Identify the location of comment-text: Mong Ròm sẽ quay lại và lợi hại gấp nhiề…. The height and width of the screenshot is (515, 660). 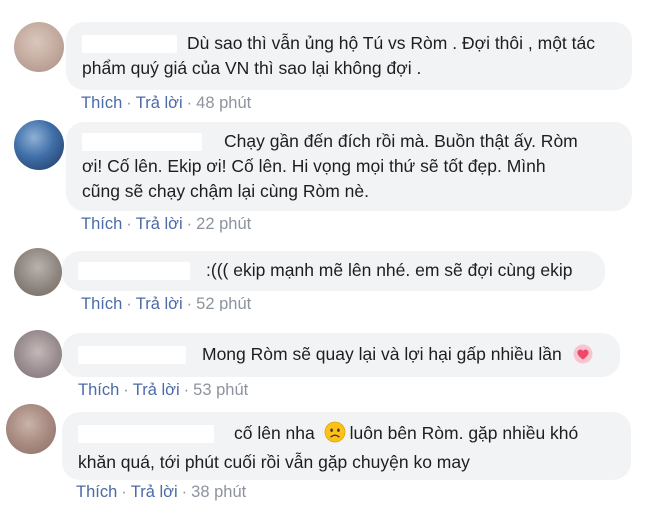
(382, 354).